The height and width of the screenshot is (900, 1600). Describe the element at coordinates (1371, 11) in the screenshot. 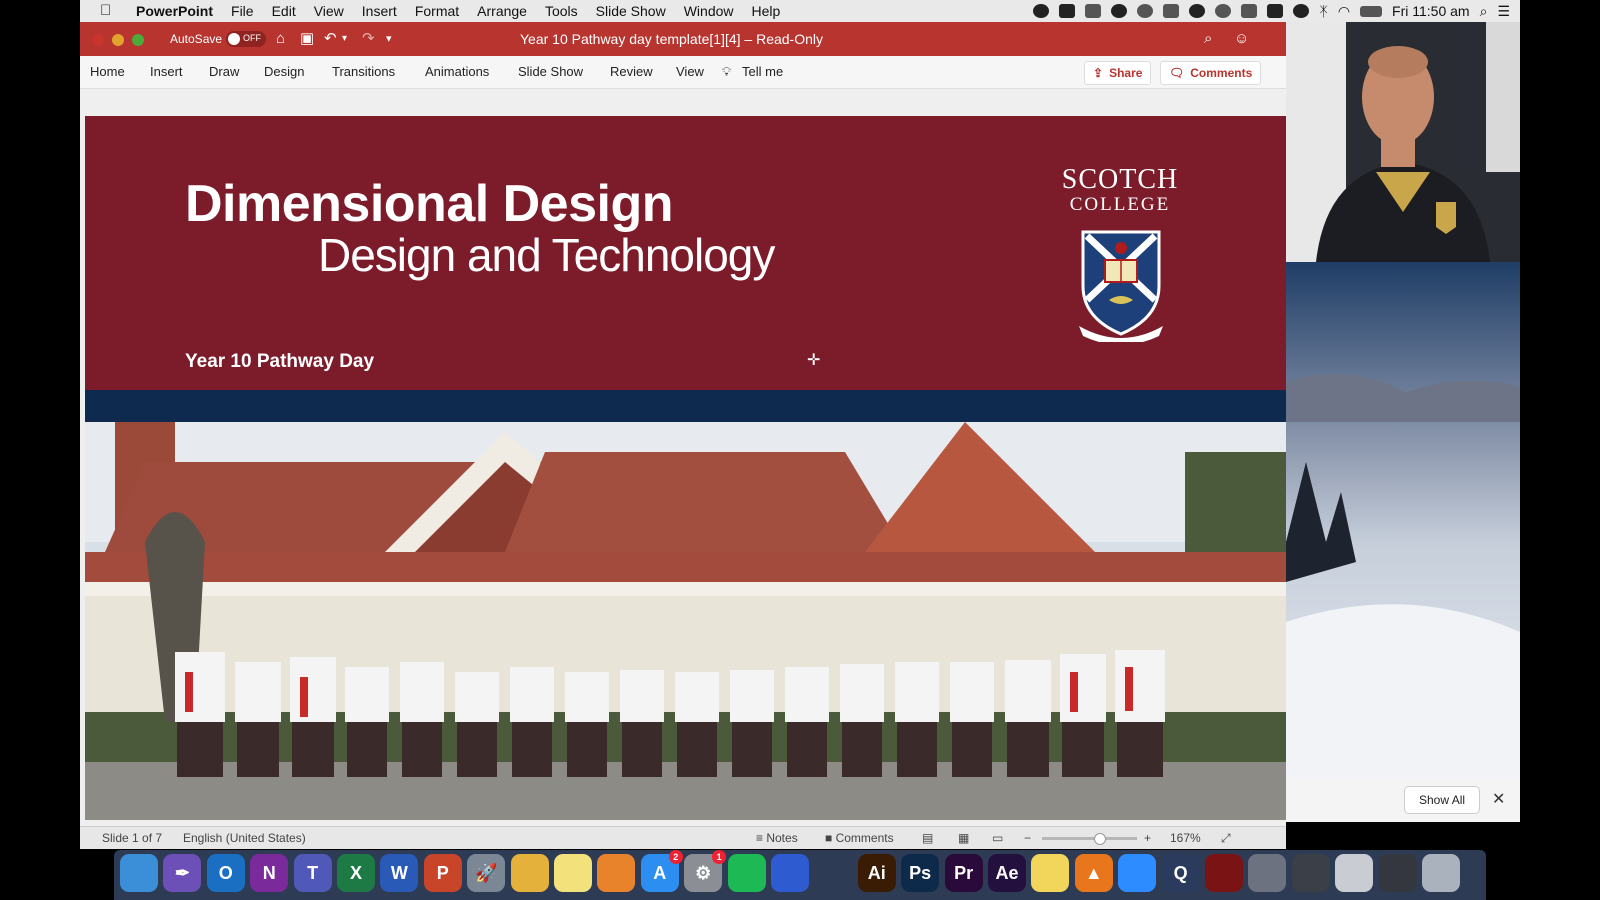

I see `battery-icon` at that location.